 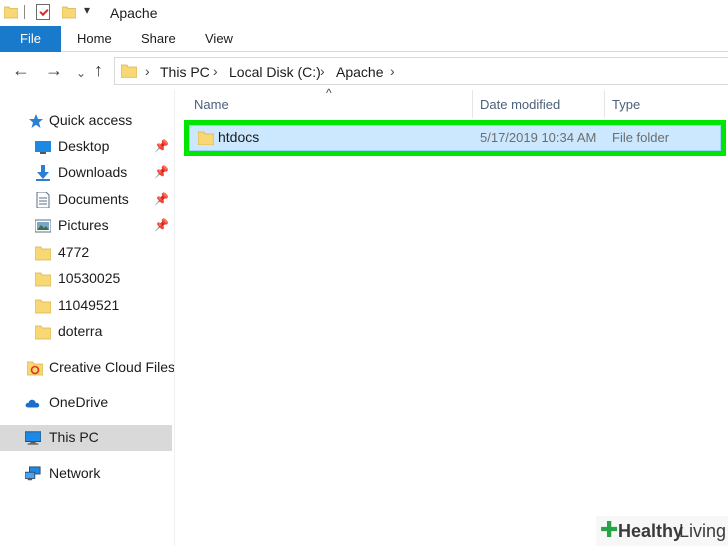 I want to click on computer-icon, so click(x=33, y=438).